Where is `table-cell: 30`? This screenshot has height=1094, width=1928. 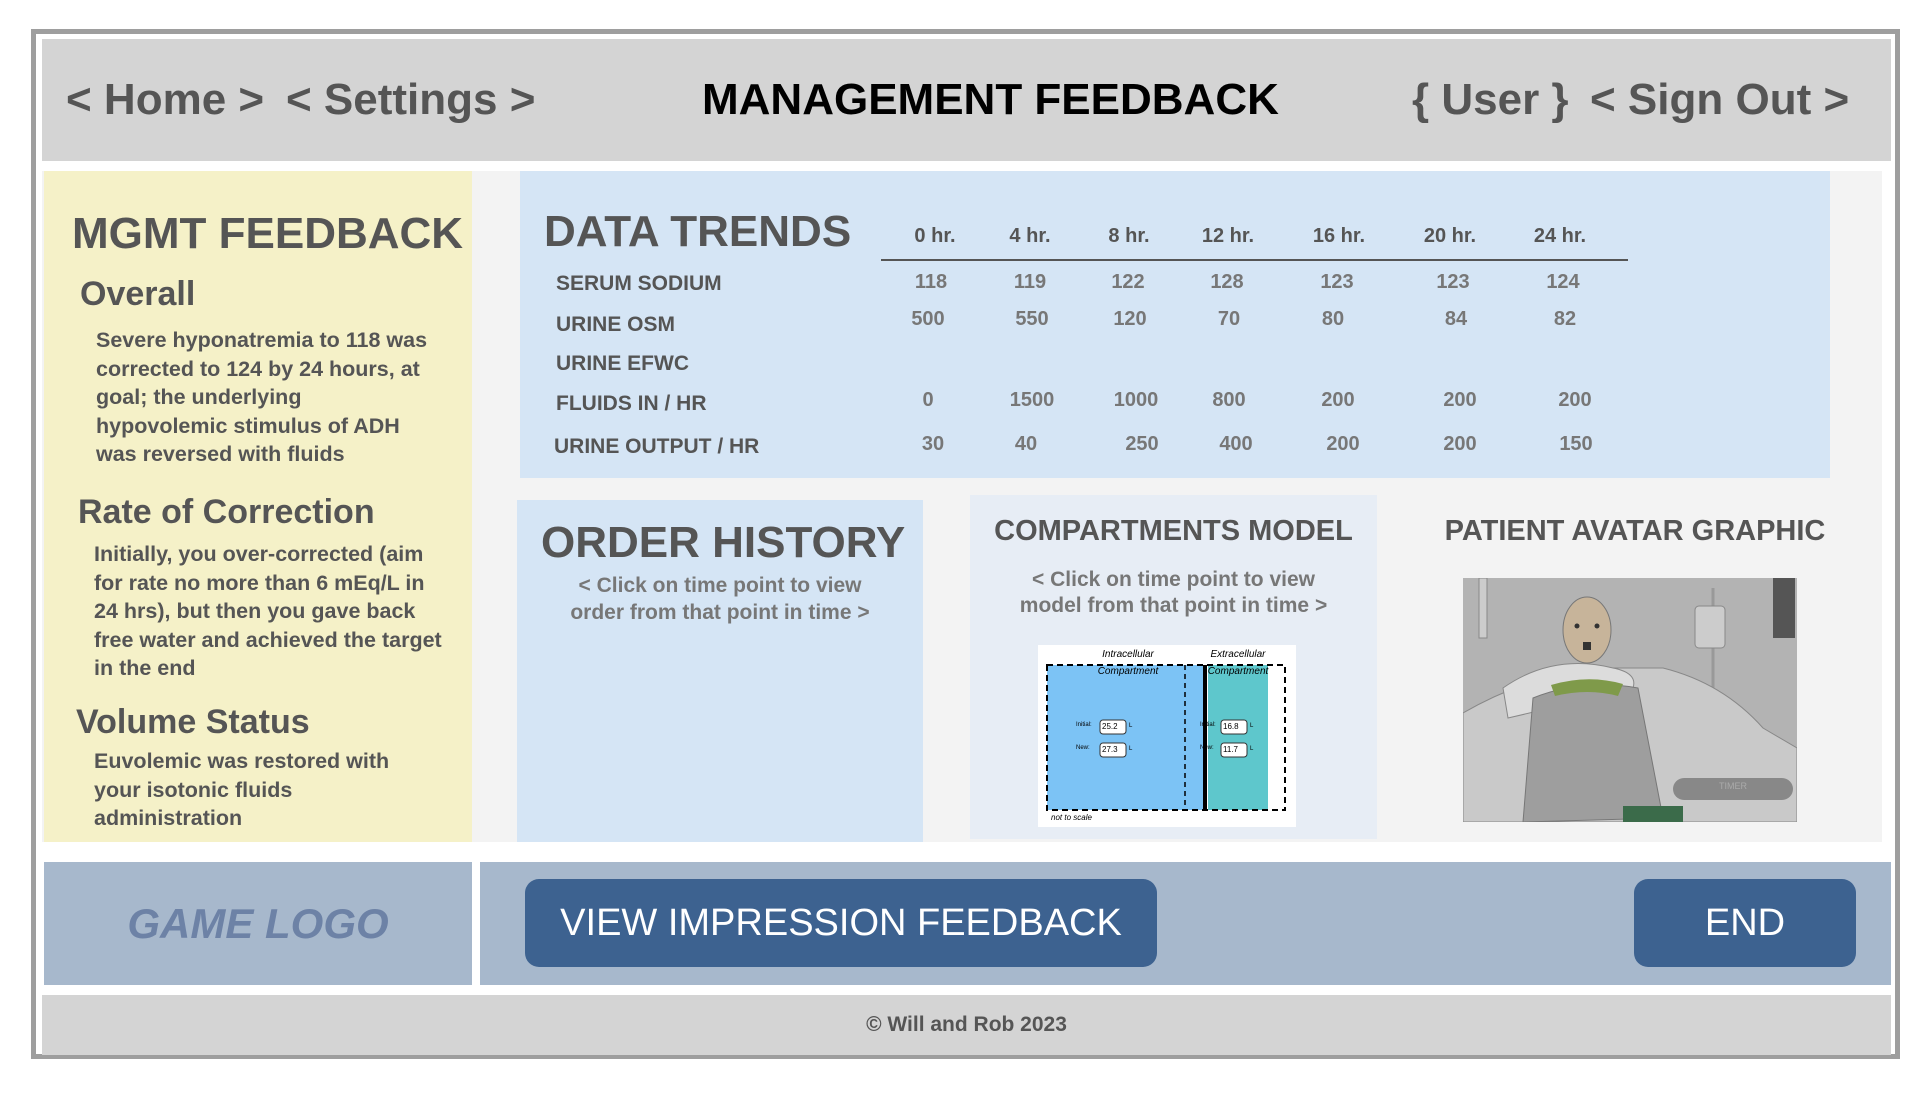
table-cell: 30 is located at coordinates (933, 444).